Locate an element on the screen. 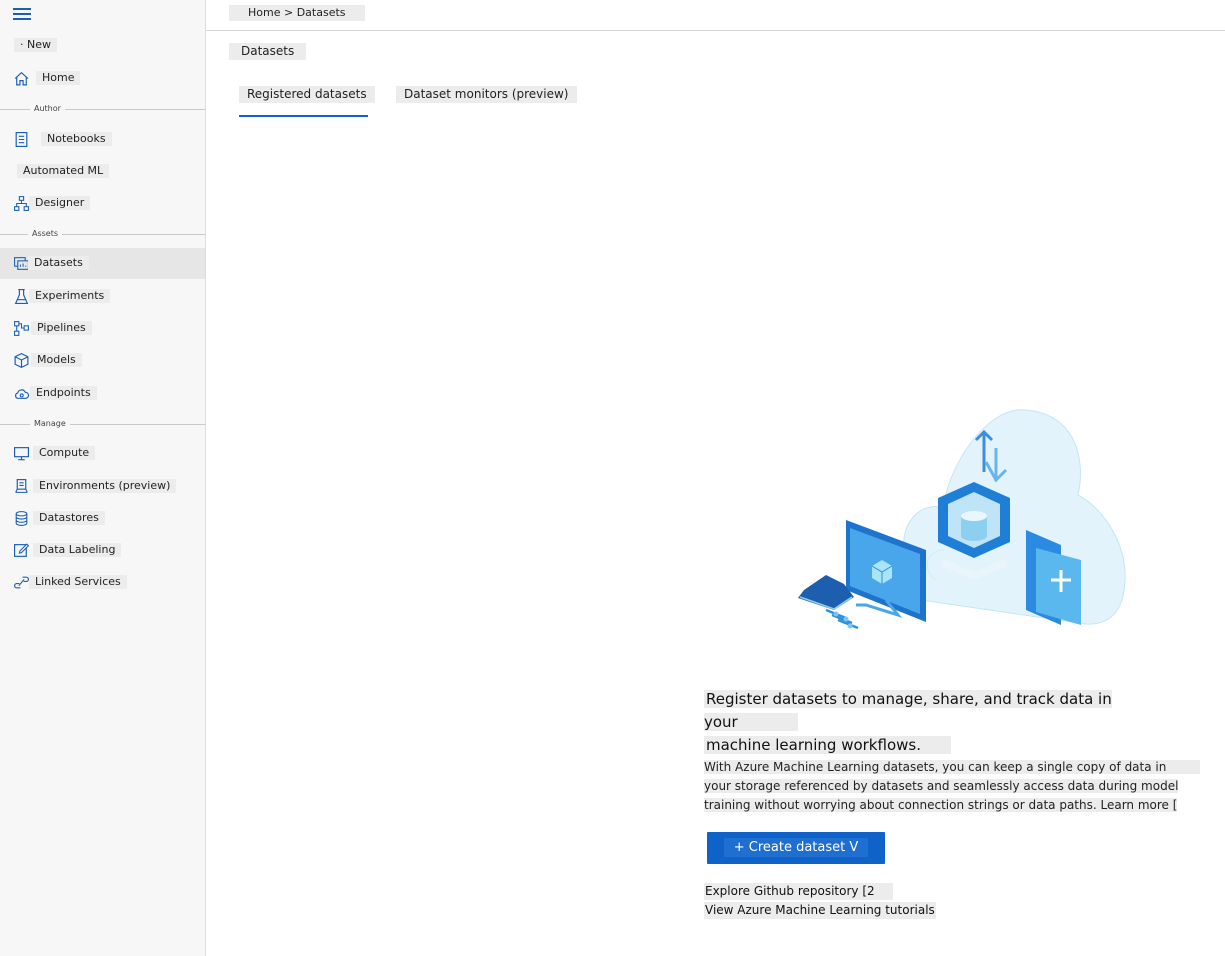 Image resolution: width=1225 pixels, height=956 pixels. sidebar-item-datasets: Datasets is located at coordinates (102, 263).